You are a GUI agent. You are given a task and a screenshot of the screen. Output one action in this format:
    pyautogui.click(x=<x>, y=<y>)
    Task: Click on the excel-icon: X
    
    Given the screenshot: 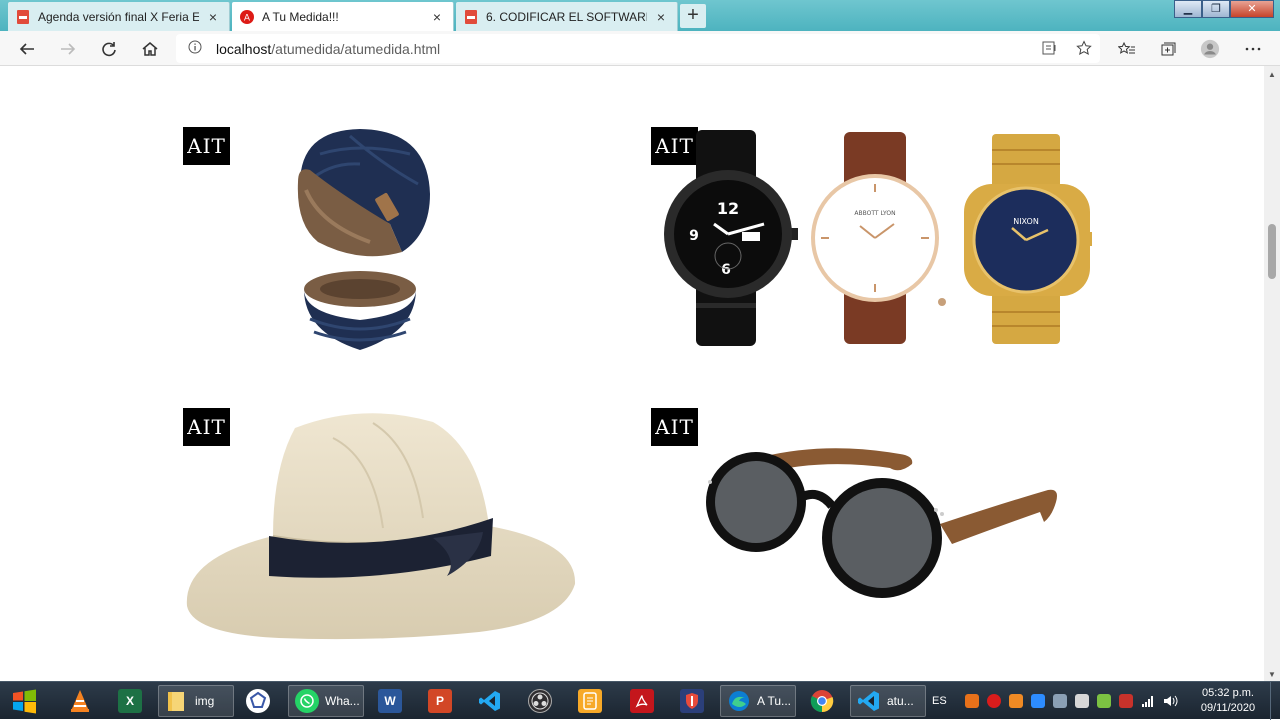 What is the action you would take?
    pyautogui.click(x=130, y=701)
    